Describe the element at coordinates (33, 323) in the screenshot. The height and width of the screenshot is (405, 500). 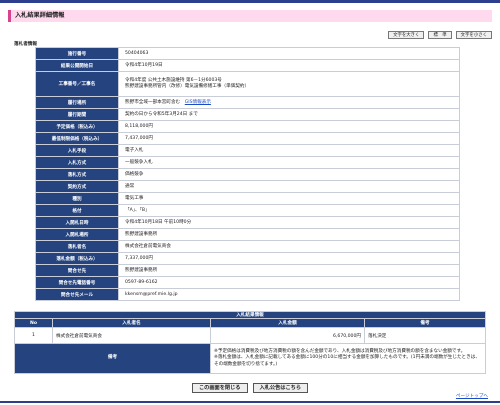
I see `results-header-no: No` at that location.